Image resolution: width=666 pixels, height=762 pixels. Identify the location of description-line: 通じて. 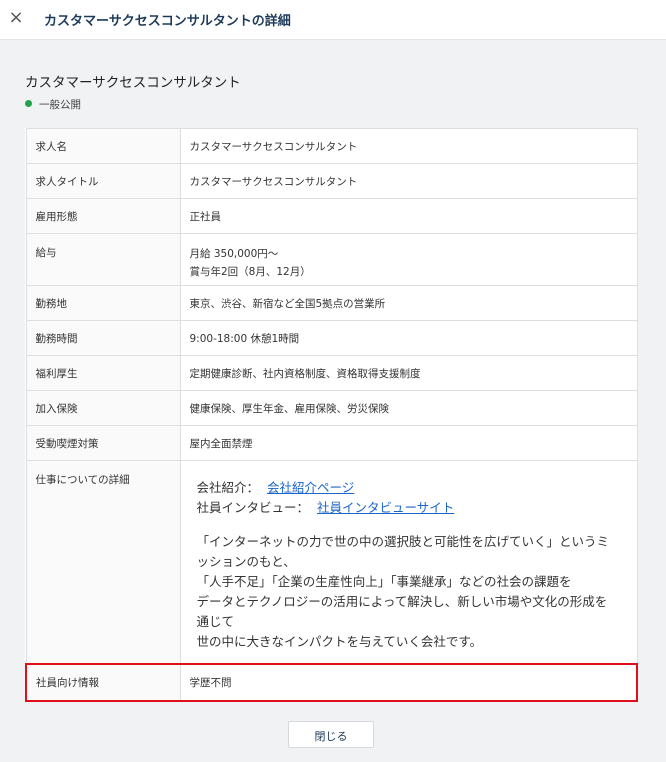
(215, 621).